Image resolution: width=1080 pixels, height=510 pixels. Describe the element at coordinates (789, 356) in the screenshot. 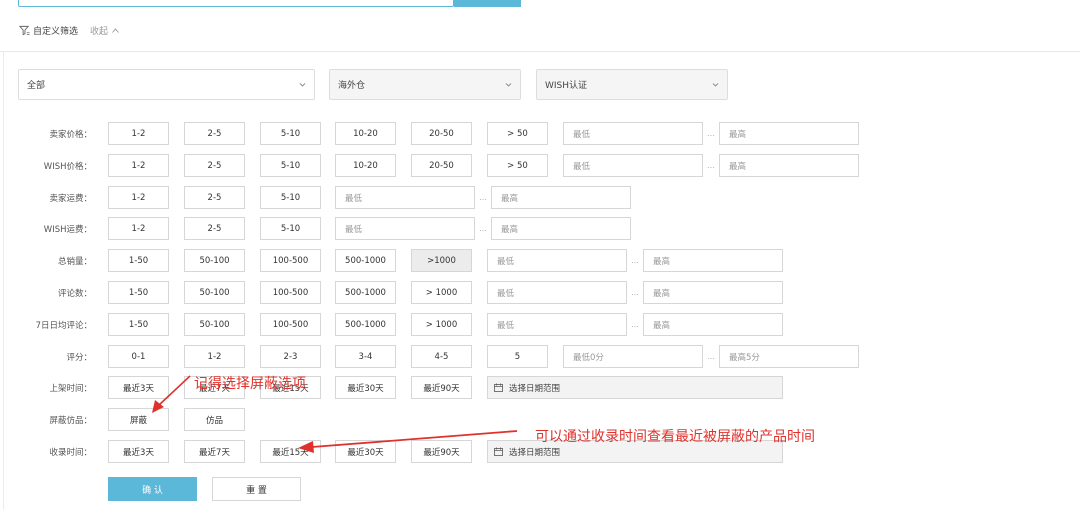

I see `max-input: 最高5分` at that location.